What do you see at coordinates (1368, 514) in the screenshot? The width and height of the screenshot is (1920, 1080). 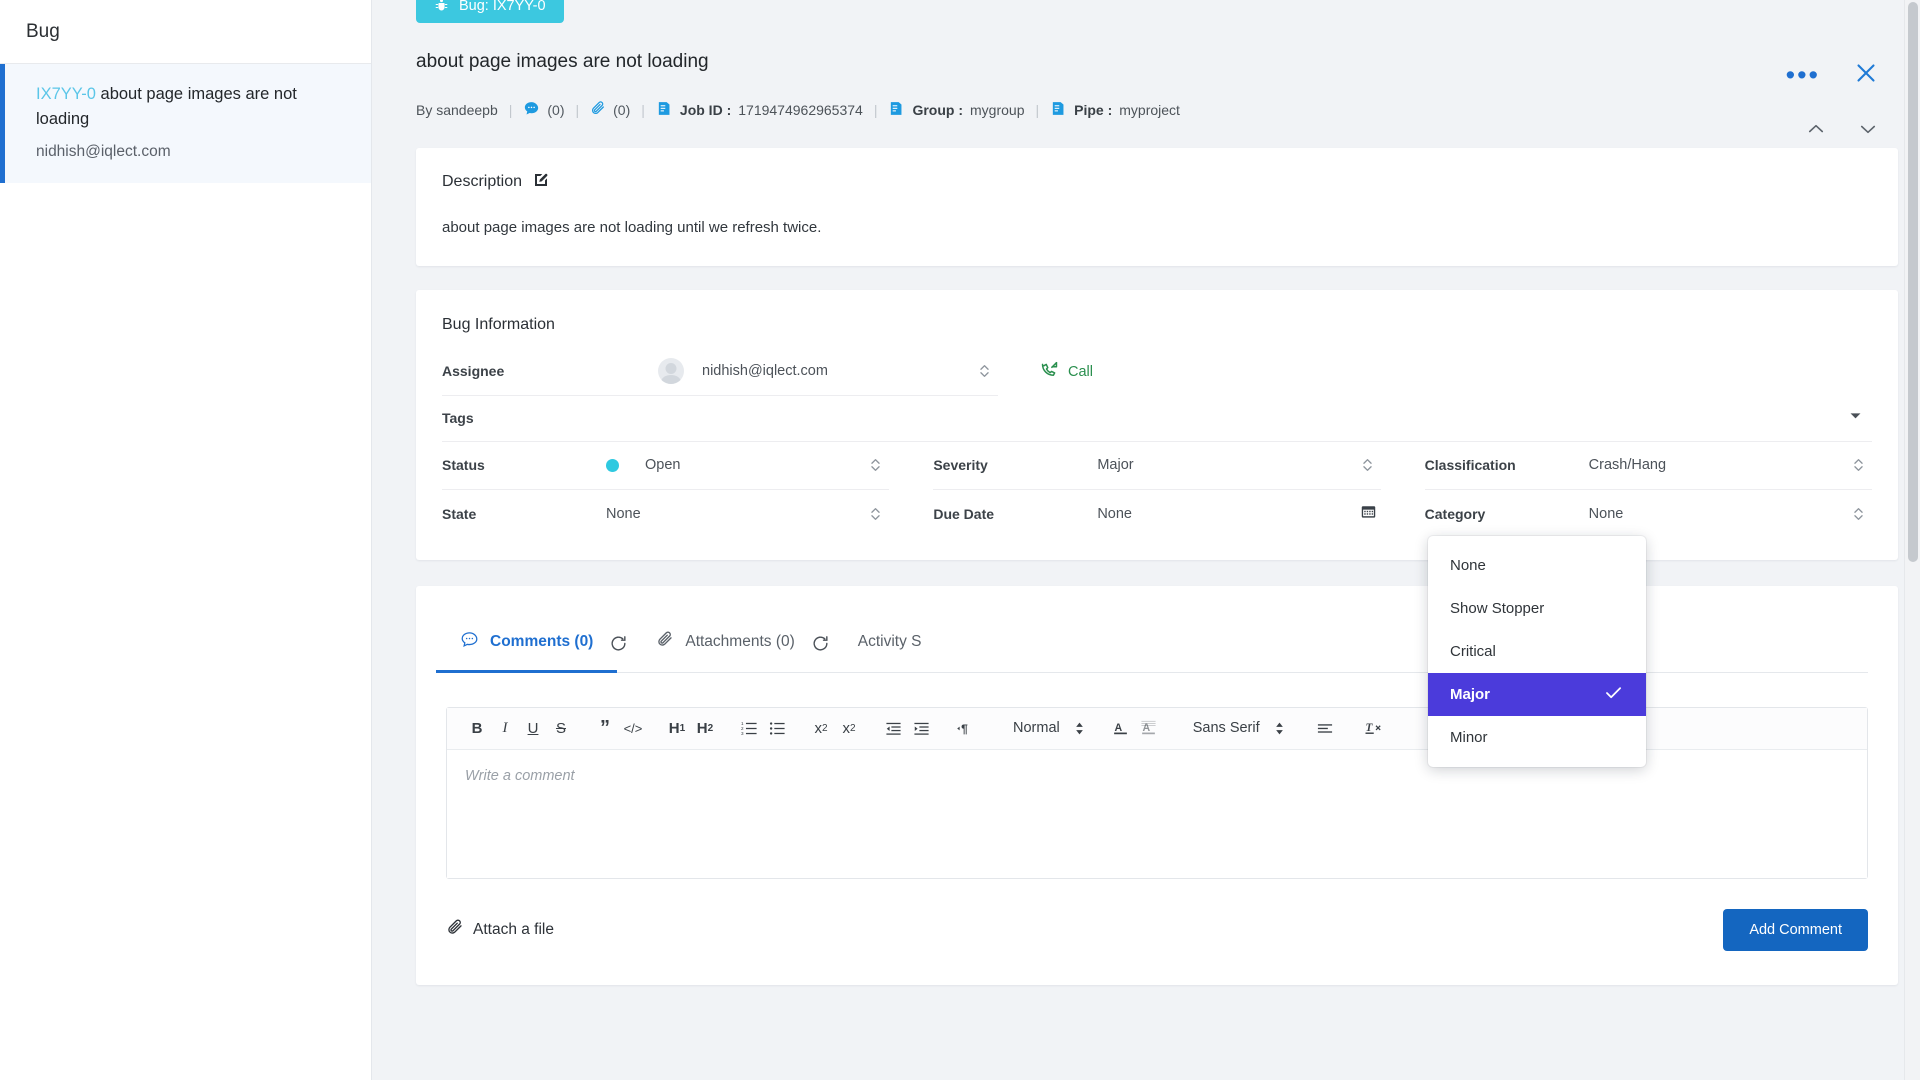 I see `calendar-icon` at bounding box center [1368, 514].